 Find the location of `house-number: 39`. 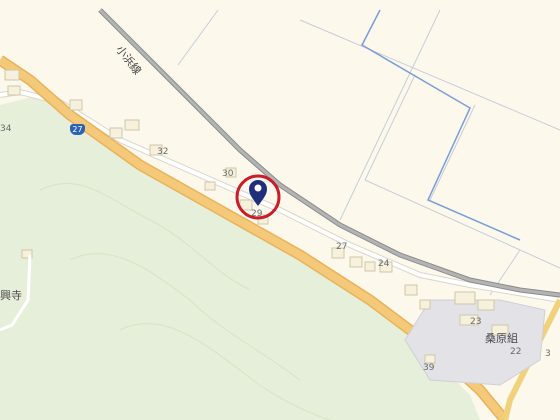

house-number: 39 is located at coordinates (429, 368).